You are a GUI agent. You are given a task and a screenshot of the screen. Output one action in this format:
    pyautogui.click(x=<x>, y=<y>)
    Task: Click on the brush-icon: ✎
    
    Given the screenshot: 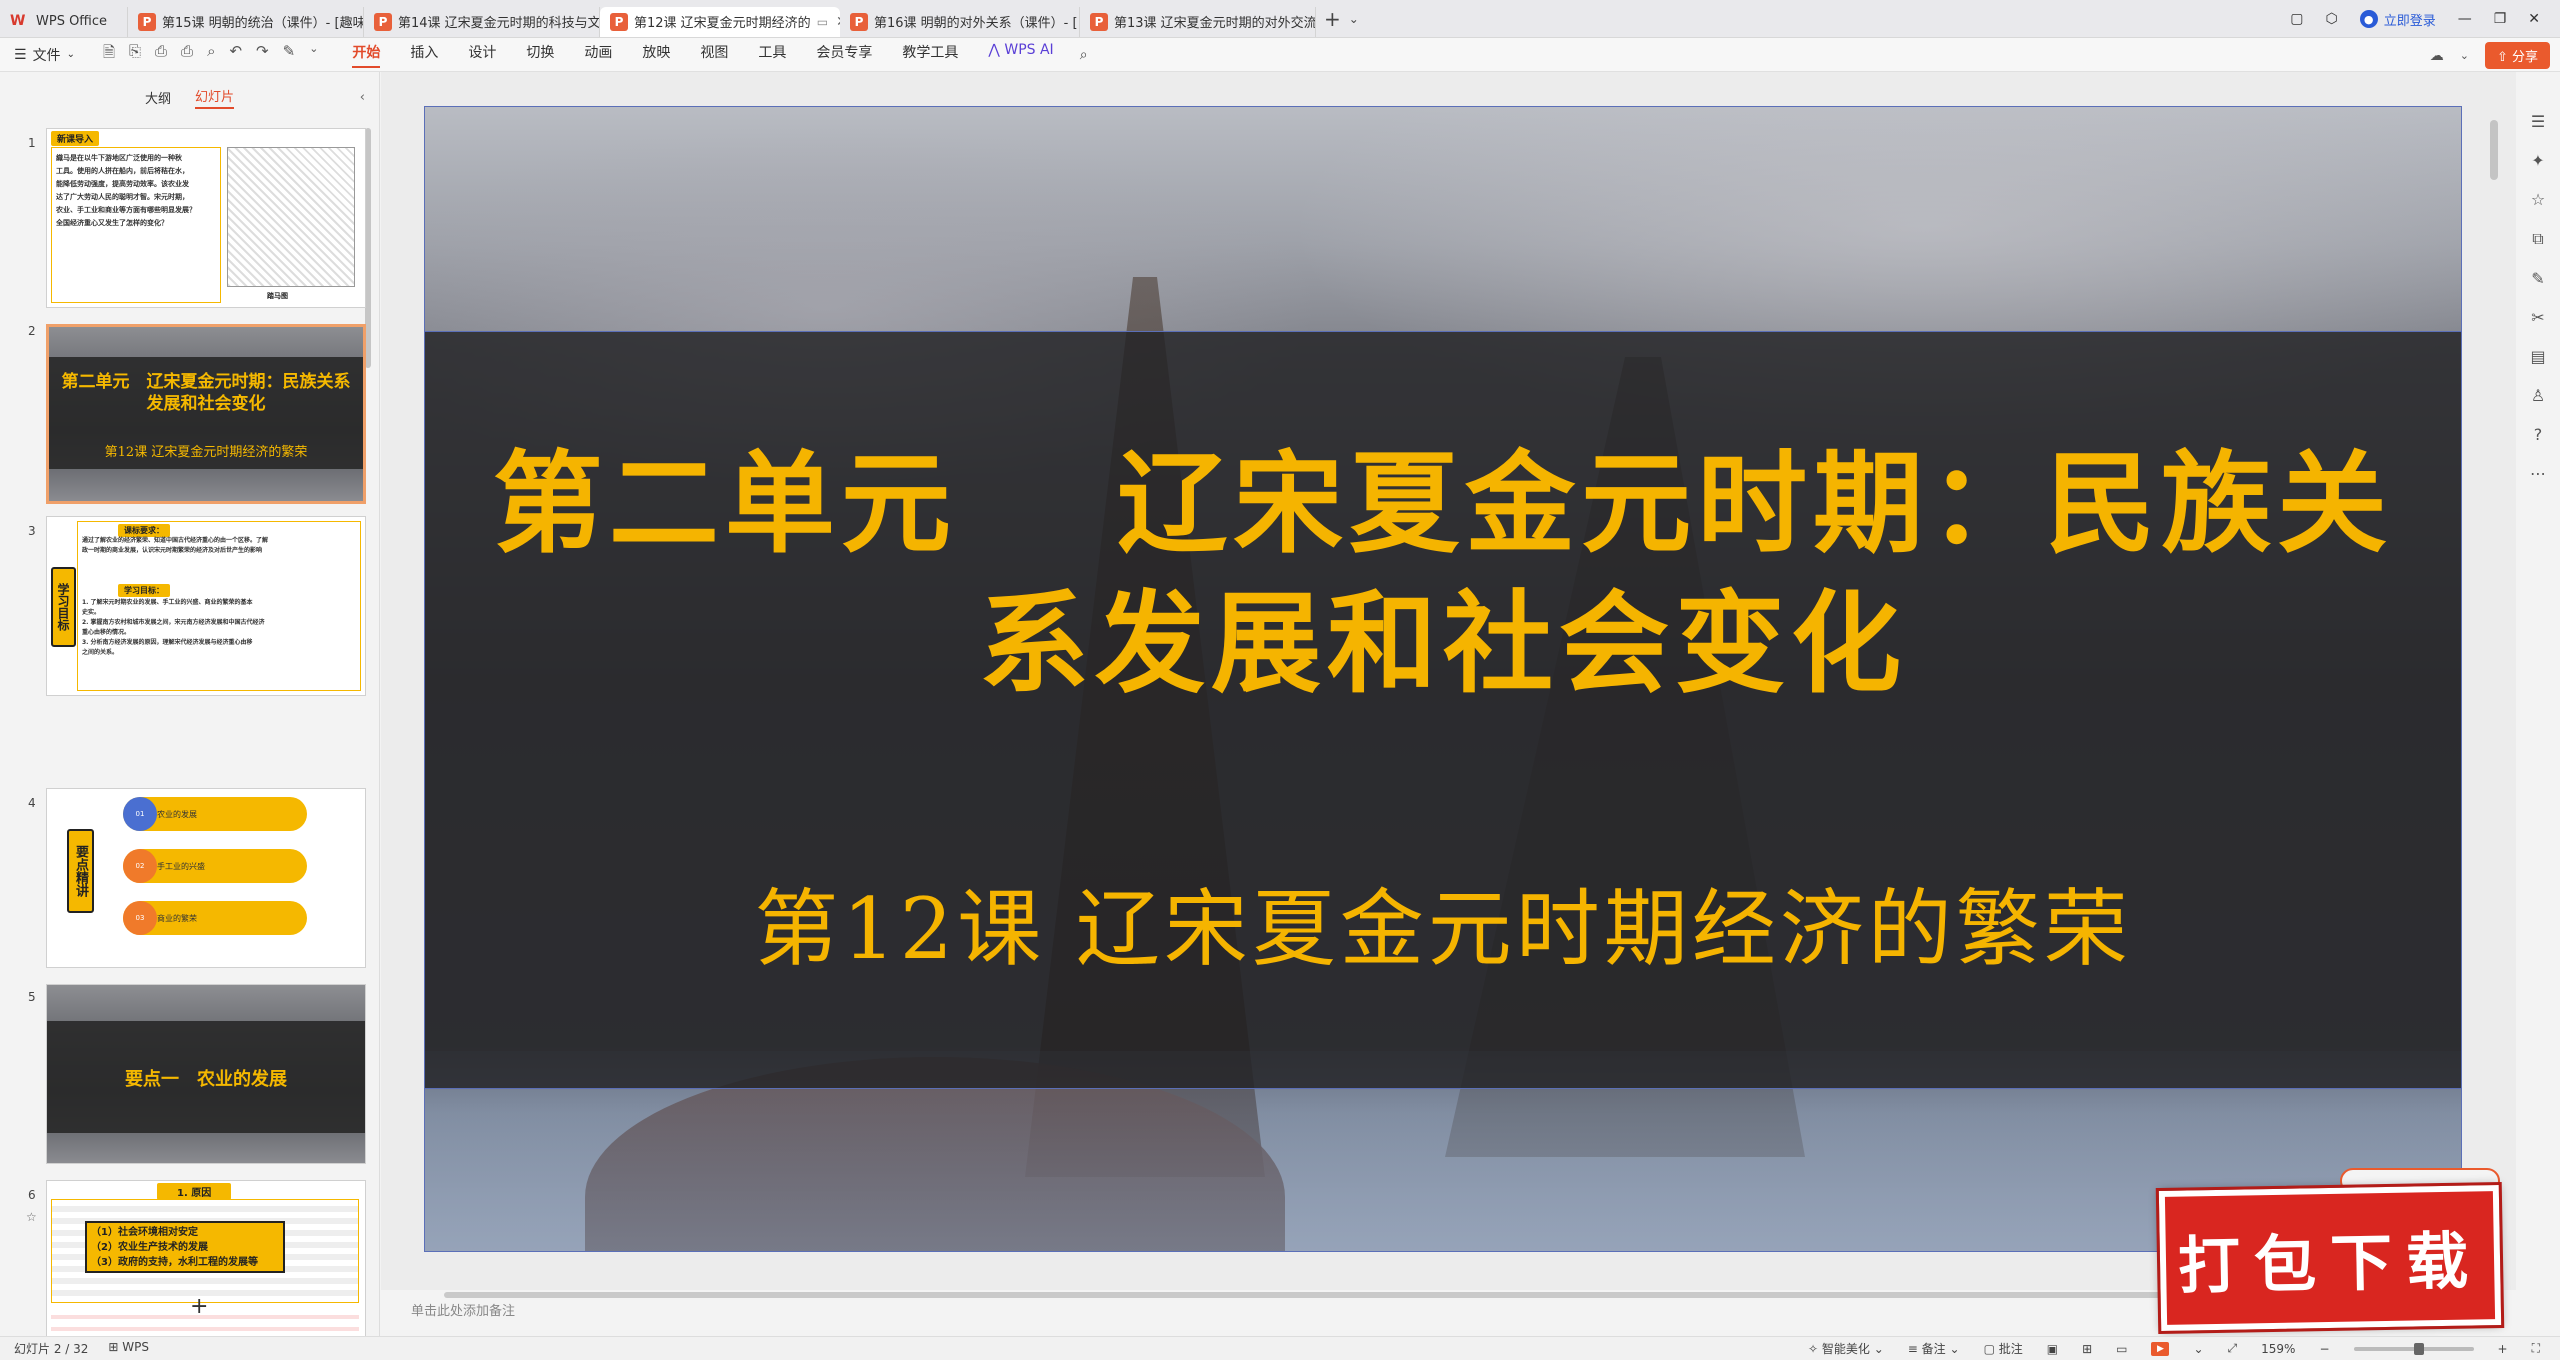 What is the action you would take?
    pyautogui.click(x=2537, y=278)
    